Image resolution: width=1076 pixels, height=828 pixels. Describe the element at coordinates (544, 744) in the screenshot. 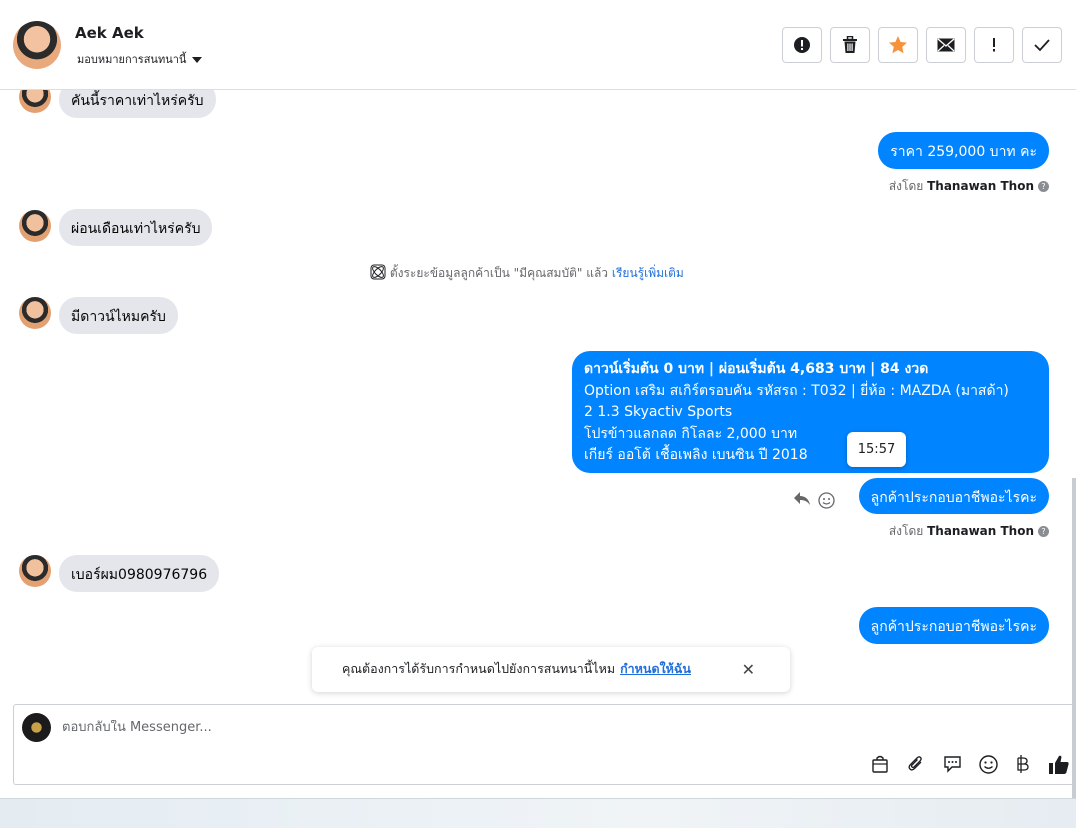

I see `reply-composer` at that location.